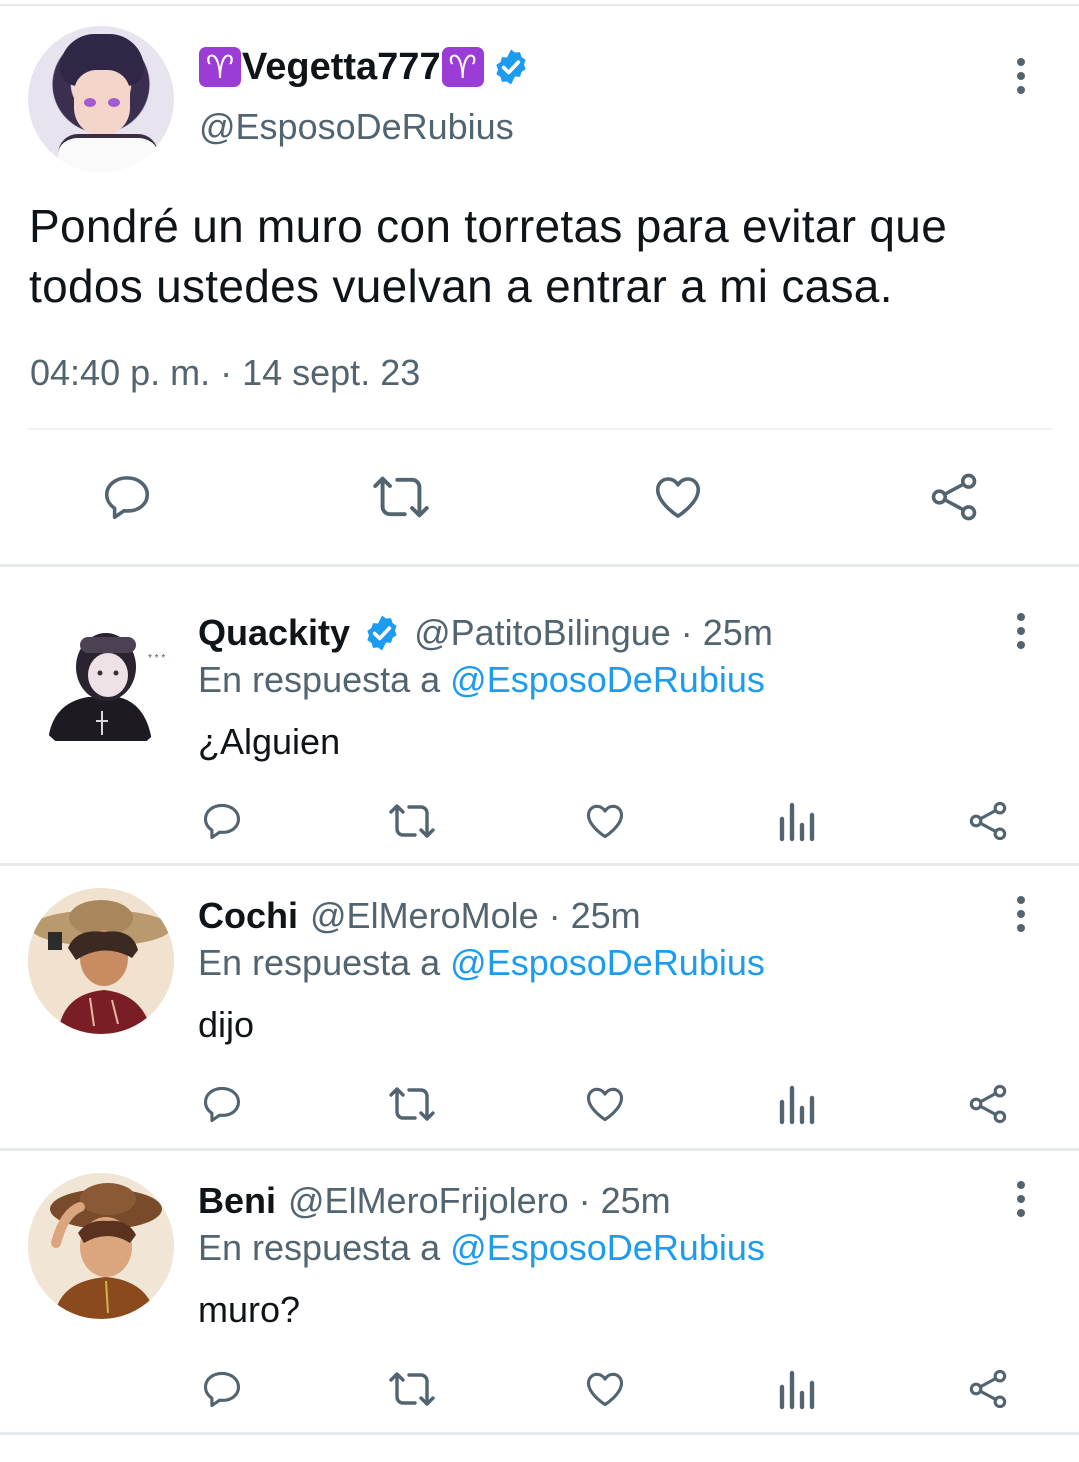 This screenshot has height=1462, width=1079. Describe the element at coordinates (237, 1201) in the screenshot. I see `author-name: Beni` at that location.